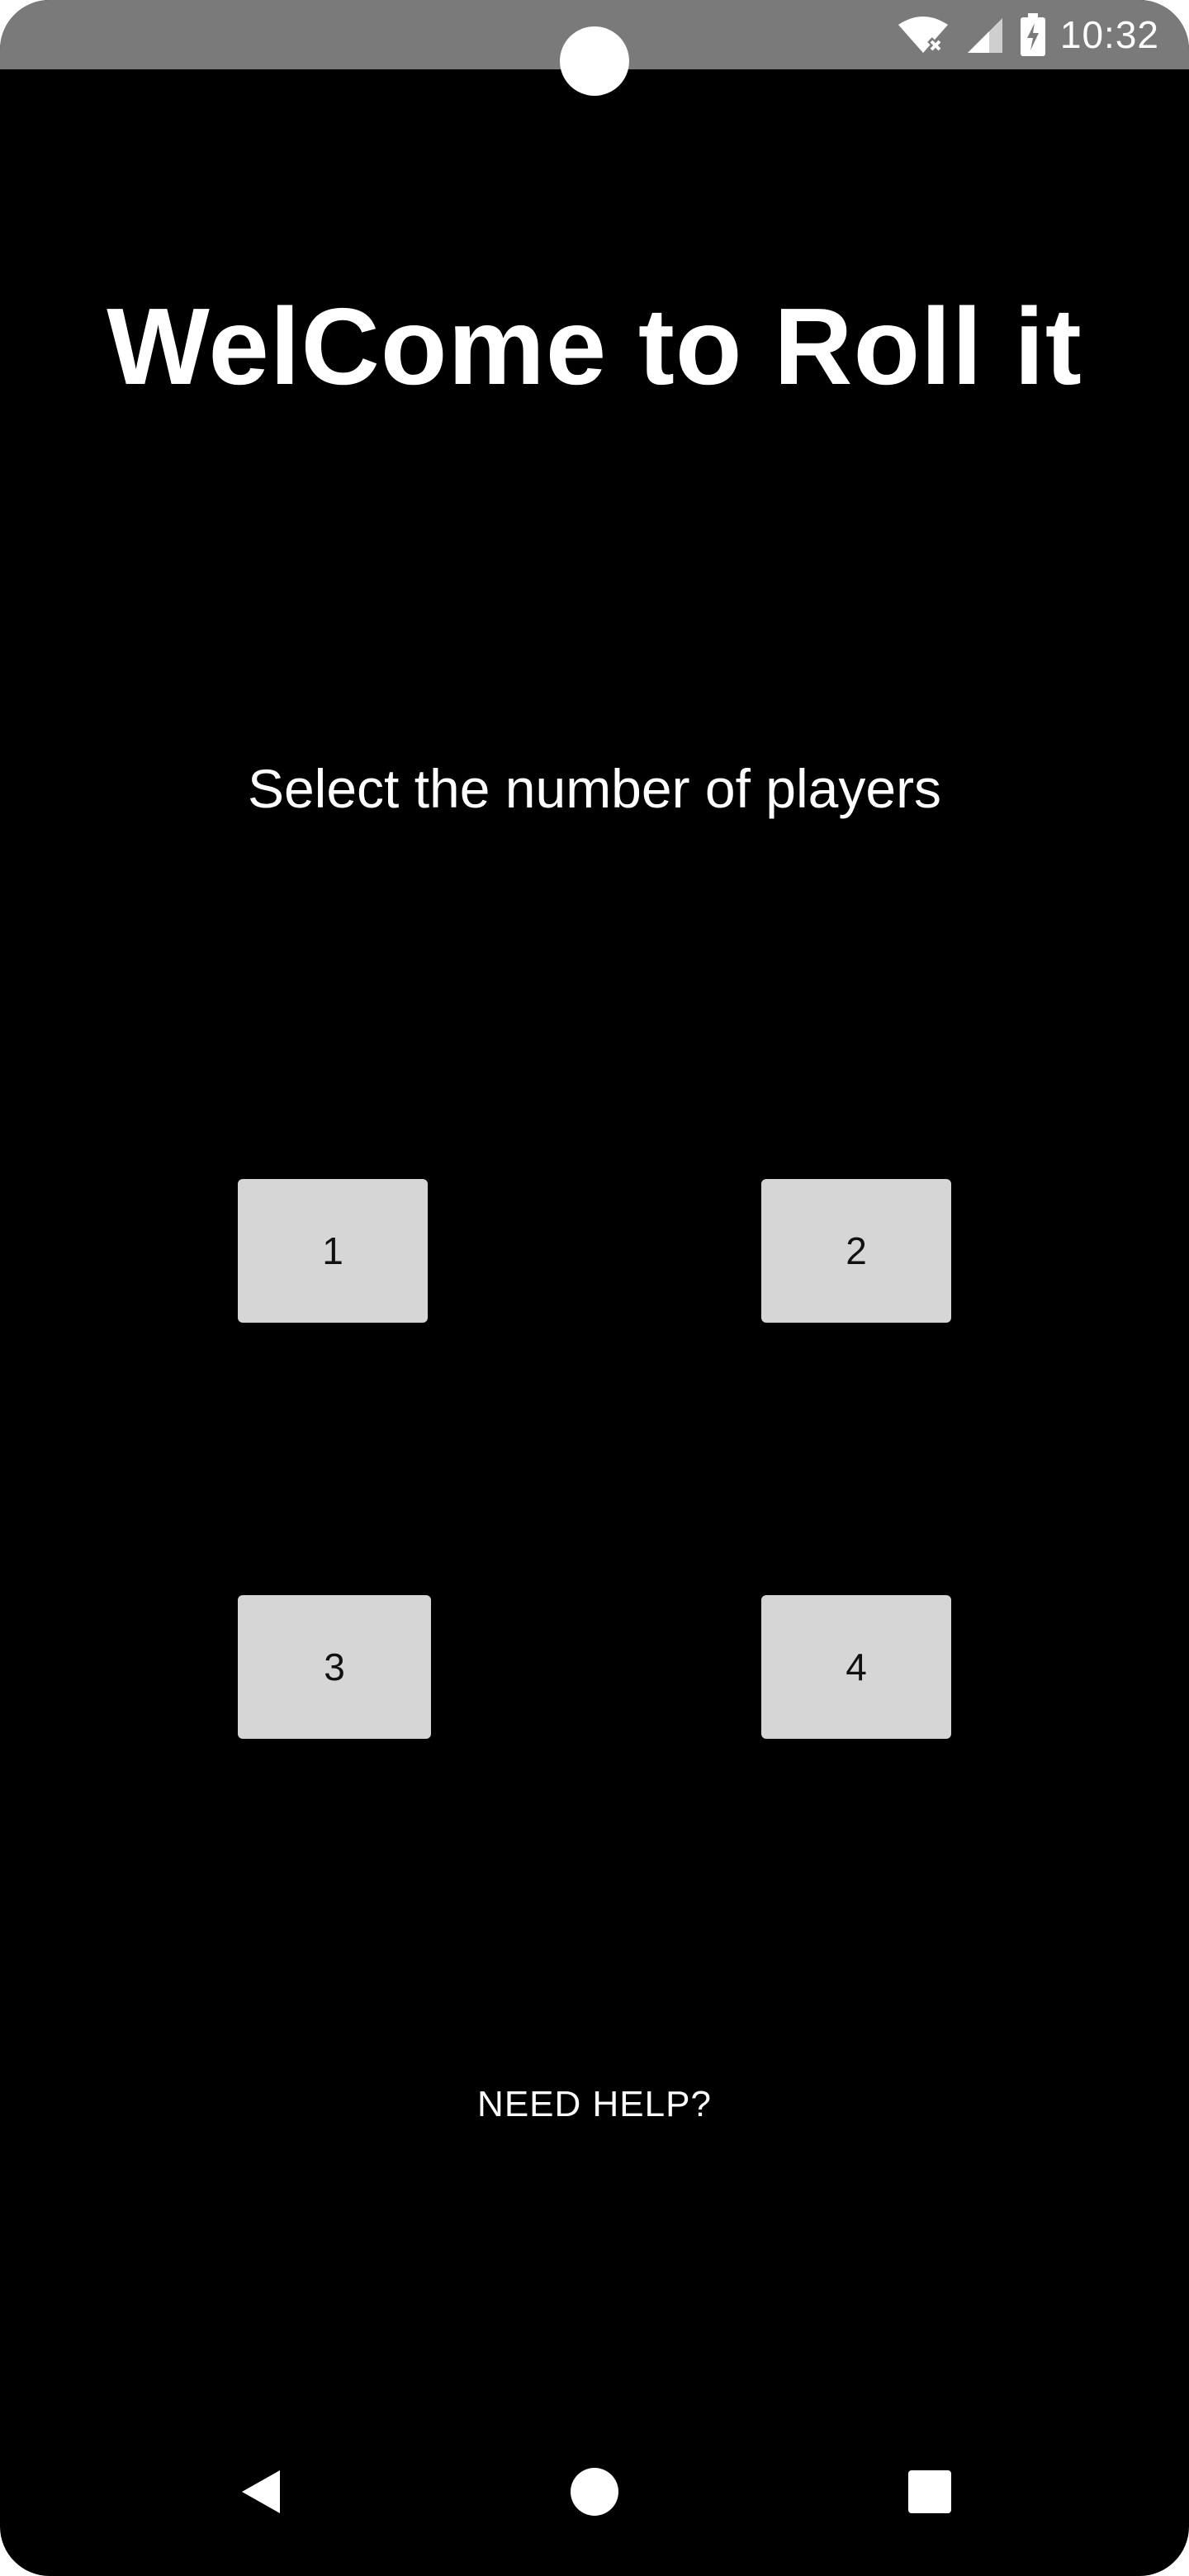 The image size is (1189, 2576). What do you see at coordinates (333, 1251) in the screenshot?
I see `player-1-button: 1` at bounding box center [333, 1251].